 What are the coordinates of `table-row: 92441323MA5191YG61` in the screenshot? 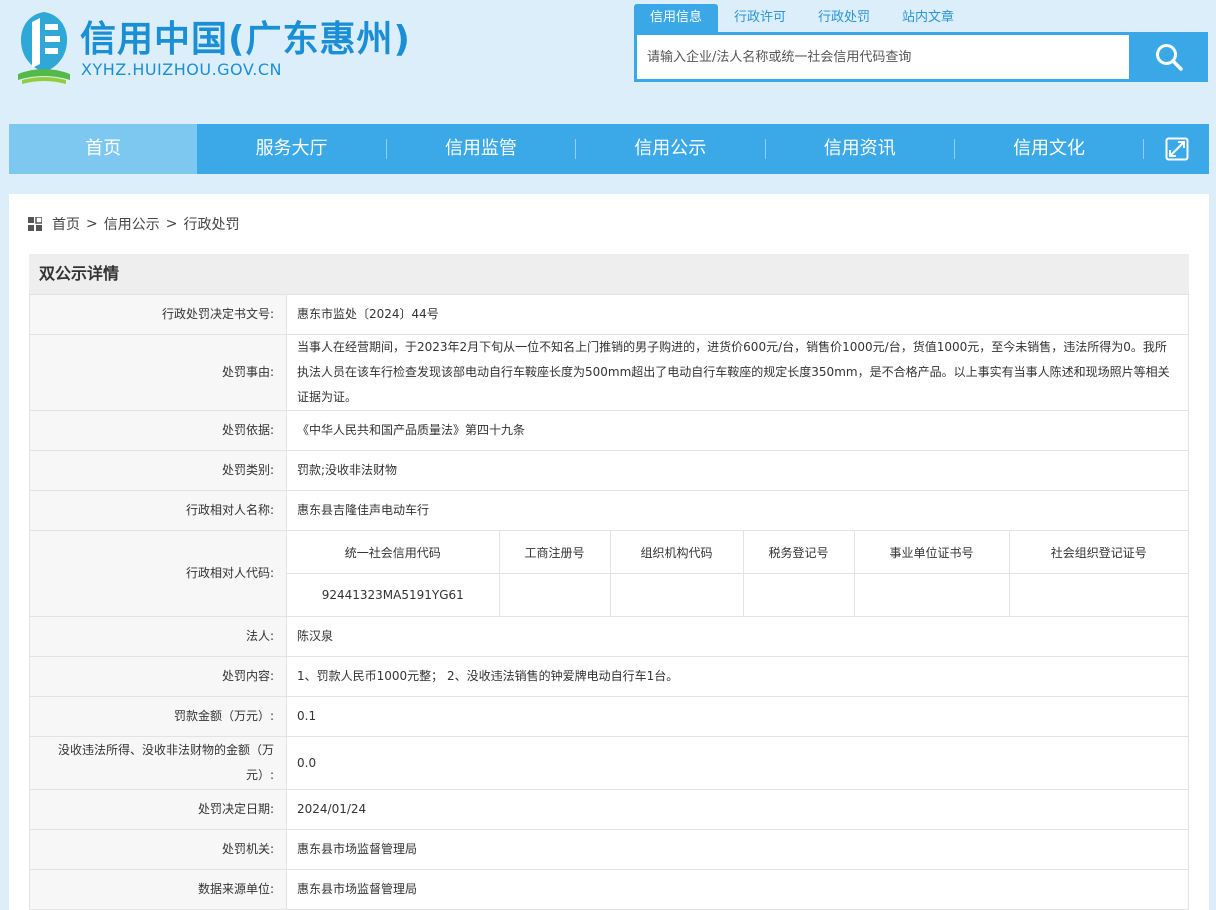 It's located at (737, 594).